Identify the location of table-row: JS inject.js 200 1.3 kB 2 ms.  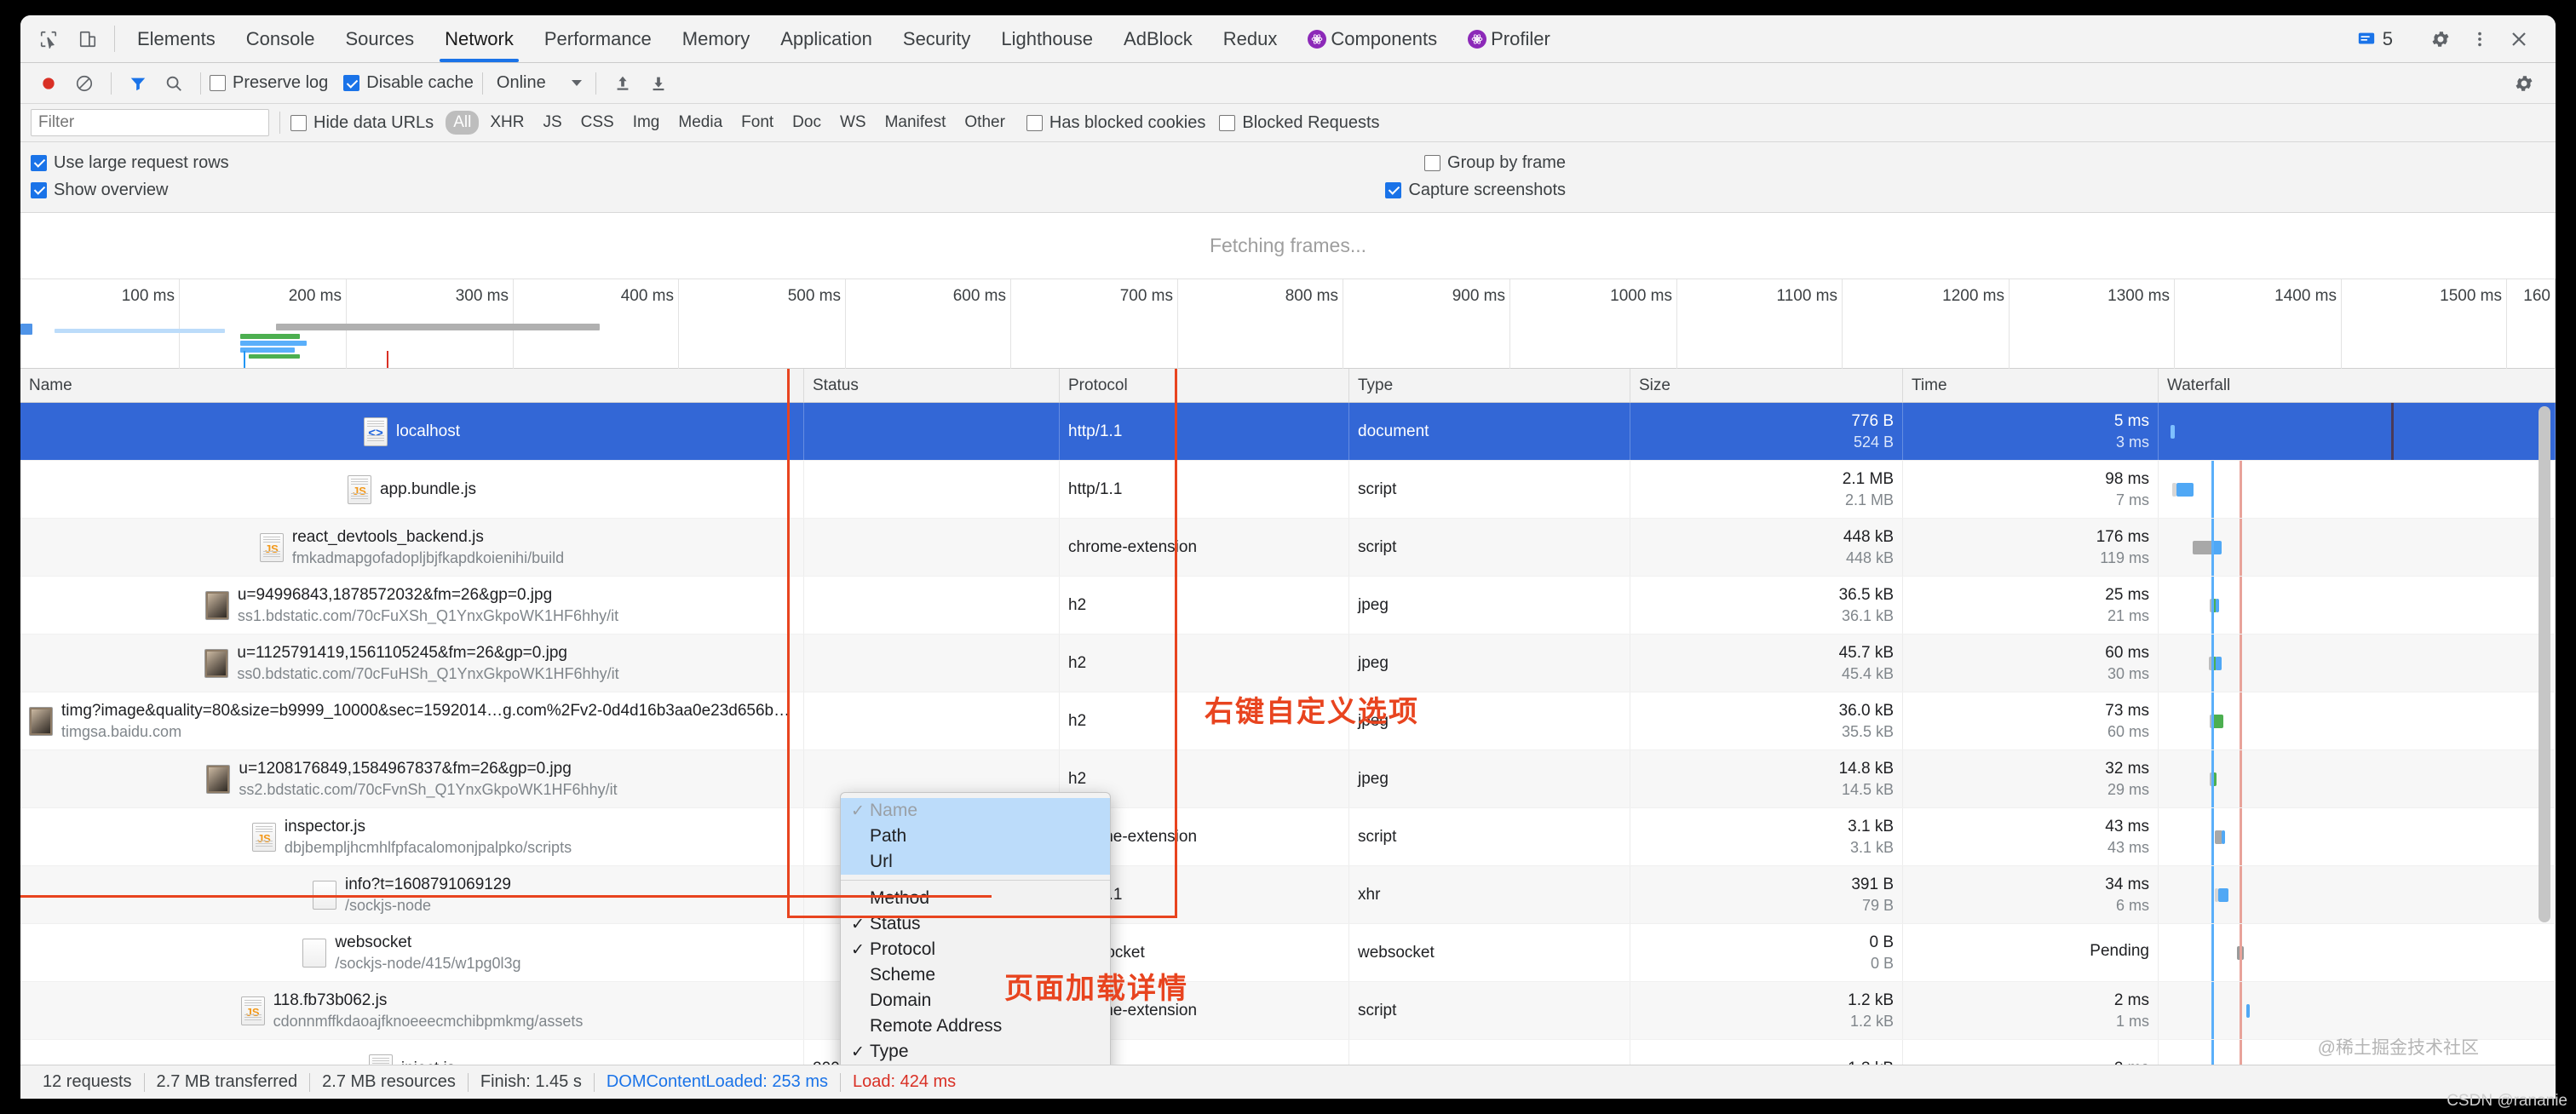
(1288, 1052).